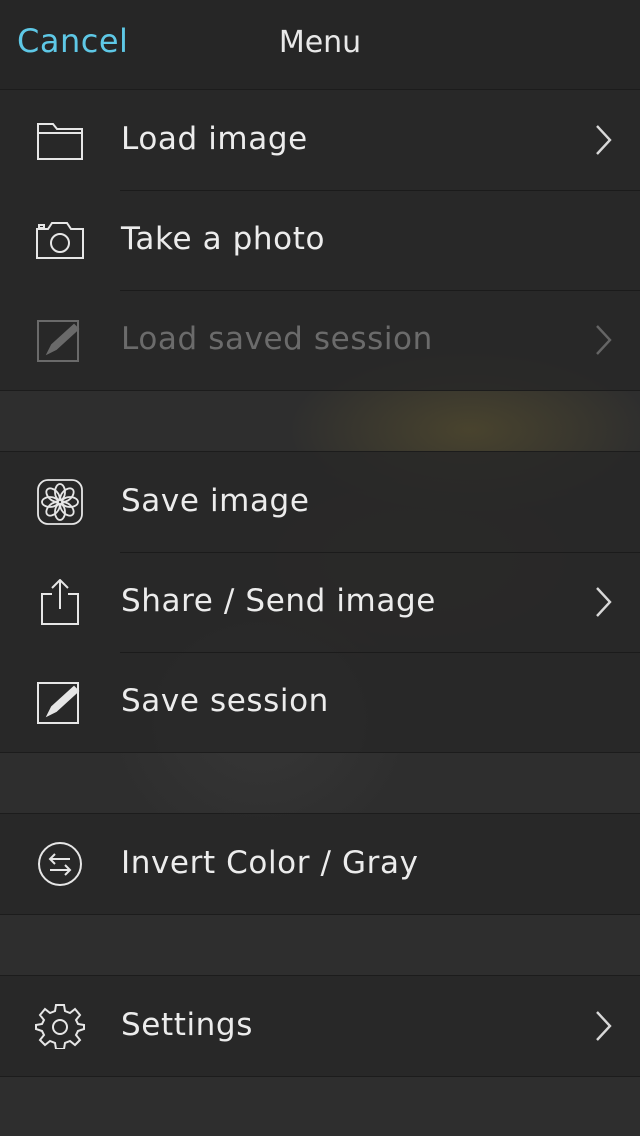 The image size is (640, 1136). I want to click on menu-item-label: Load image, so click(214, 139).